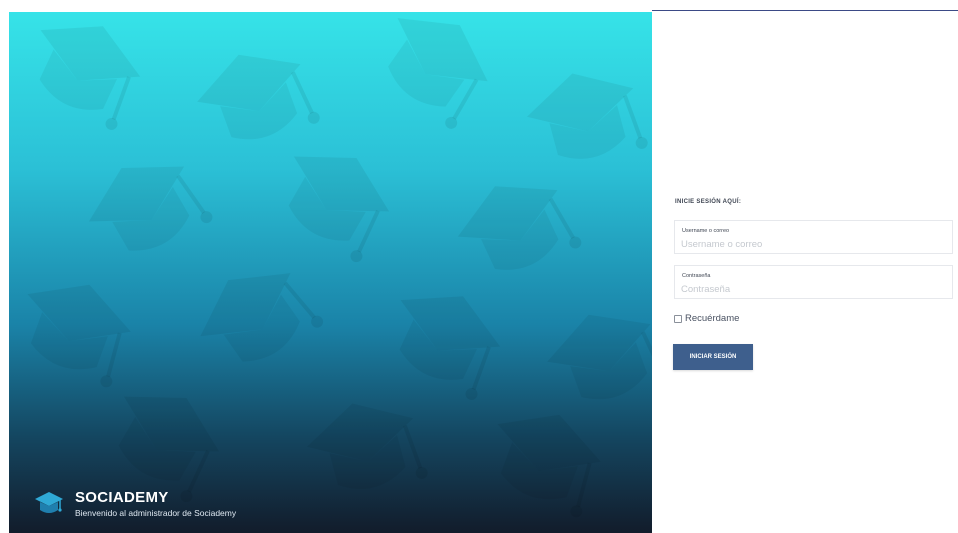  What do you see at coordinates (706, 231) in the screenshot?
I see `username-label: Username o correo` at bounding box center [706, 231].